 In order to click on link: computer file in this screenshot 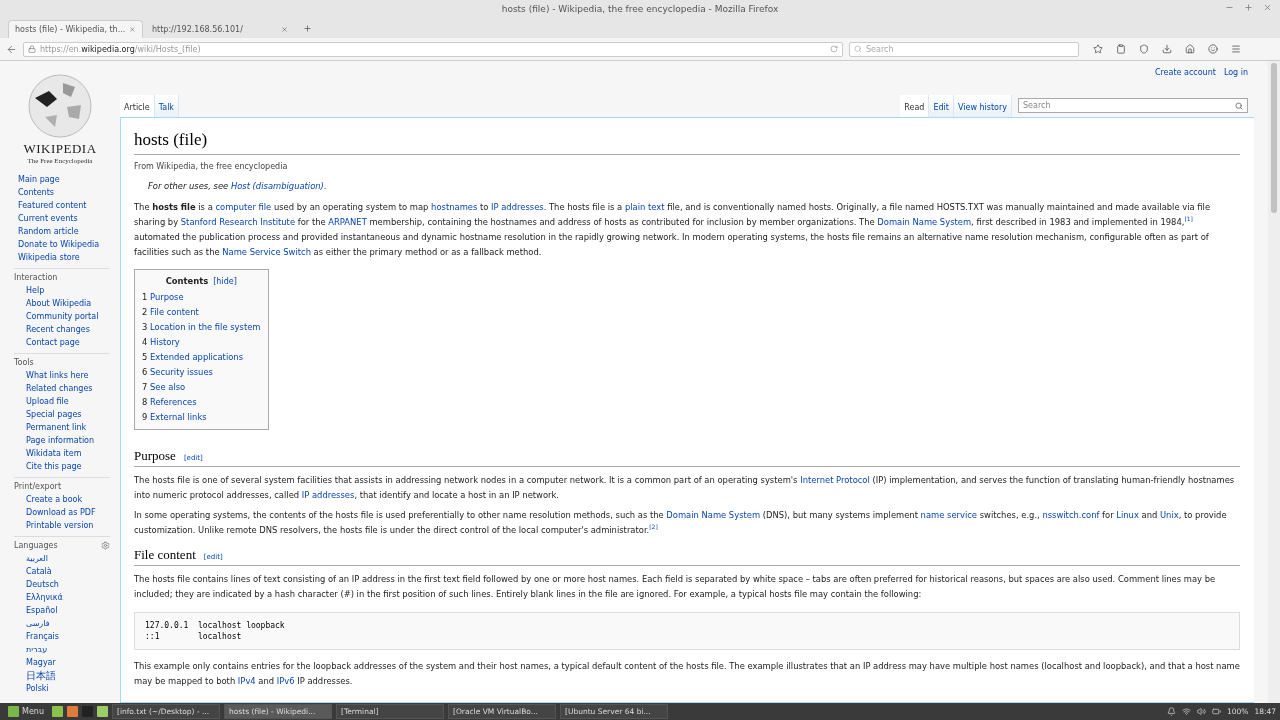, I will do `click(243, 207)`.